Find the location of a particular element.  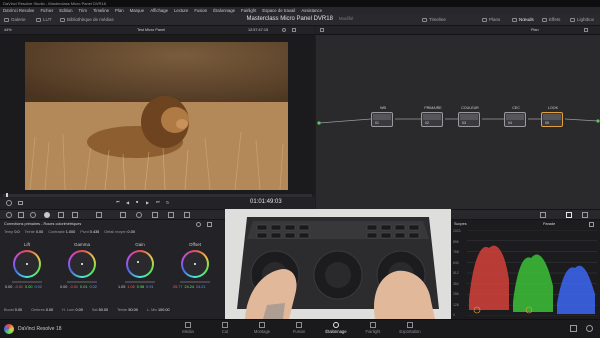

lift-master-slider is located at coordinates (27, 282).